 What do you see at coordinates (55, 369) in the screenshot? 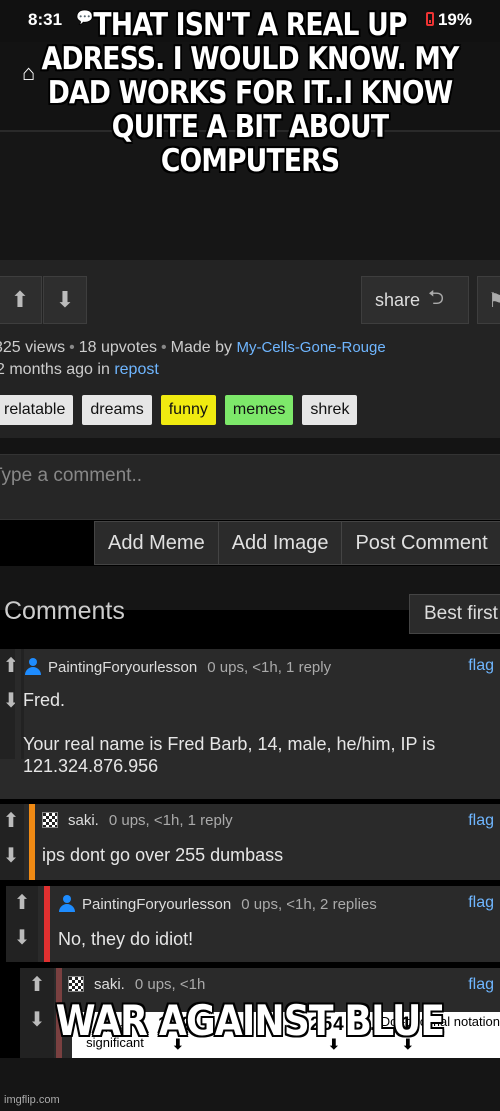
I see `post-age: 2 months ago in` at bounding box center [55, 369].